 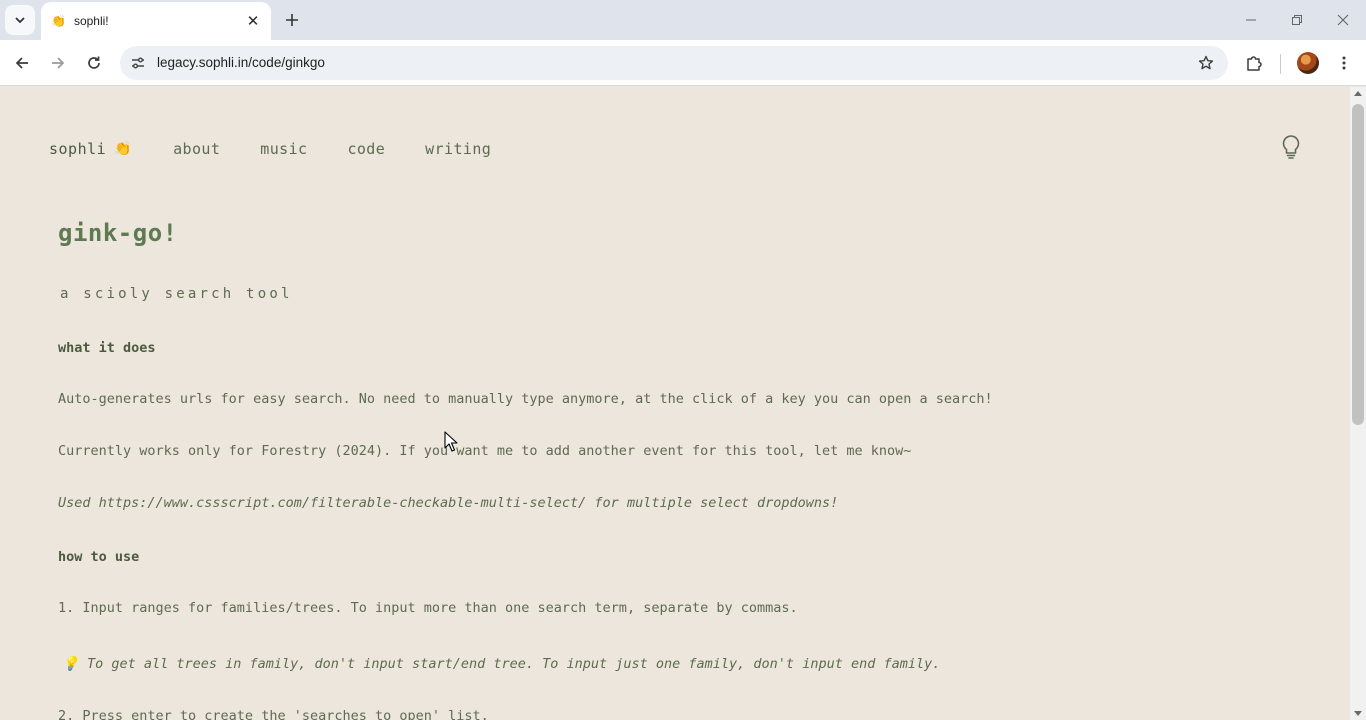 I want to click on toolbar-divider, so click(x=1280, y=64).